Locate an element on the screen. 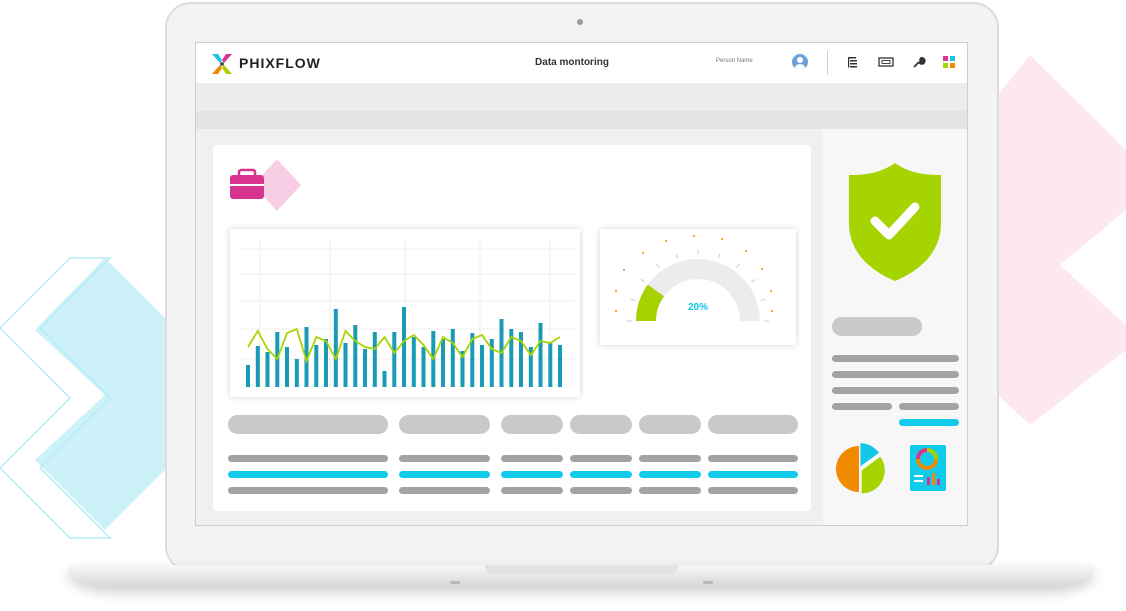 The width and height of the screenshot is (1126, 611). page-title: Data montoring is located at coordinates (572, 62).